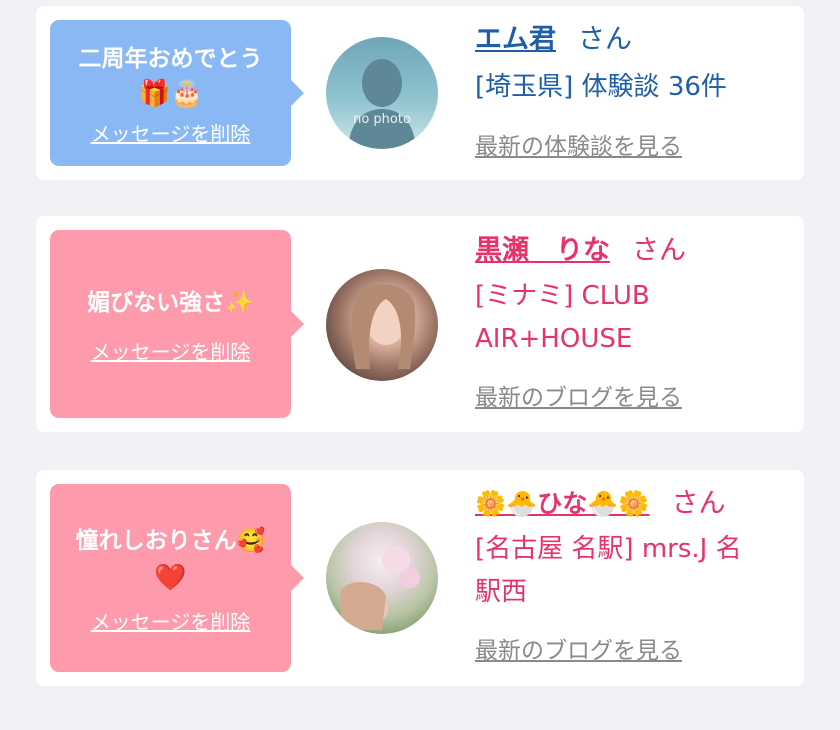 This screenshot has height=730, width=840. What do you see at coordinates (635, 328) in the screenshot?
I see `profile-info: 黒瀬 りな さん [ミナミ] CLUB AIR+HOUSE 最新のブログを見る` at bounding box center [635, 328].